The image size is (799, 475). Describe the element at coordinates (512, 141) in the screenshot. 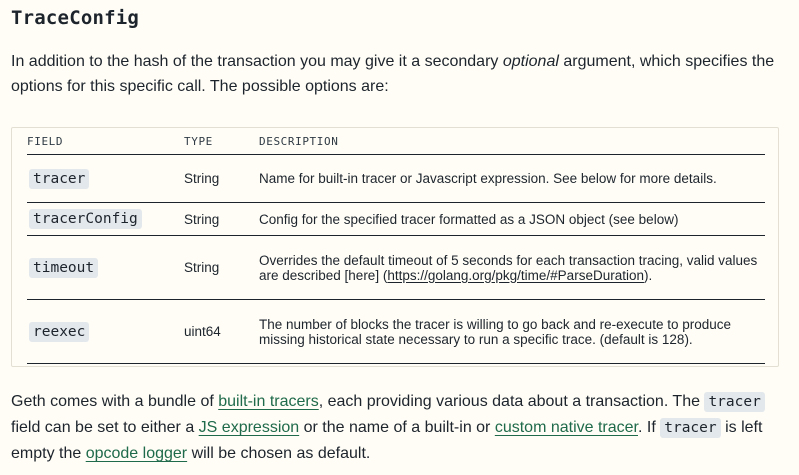

I see `header-description: DESCRIPTION` at that location.